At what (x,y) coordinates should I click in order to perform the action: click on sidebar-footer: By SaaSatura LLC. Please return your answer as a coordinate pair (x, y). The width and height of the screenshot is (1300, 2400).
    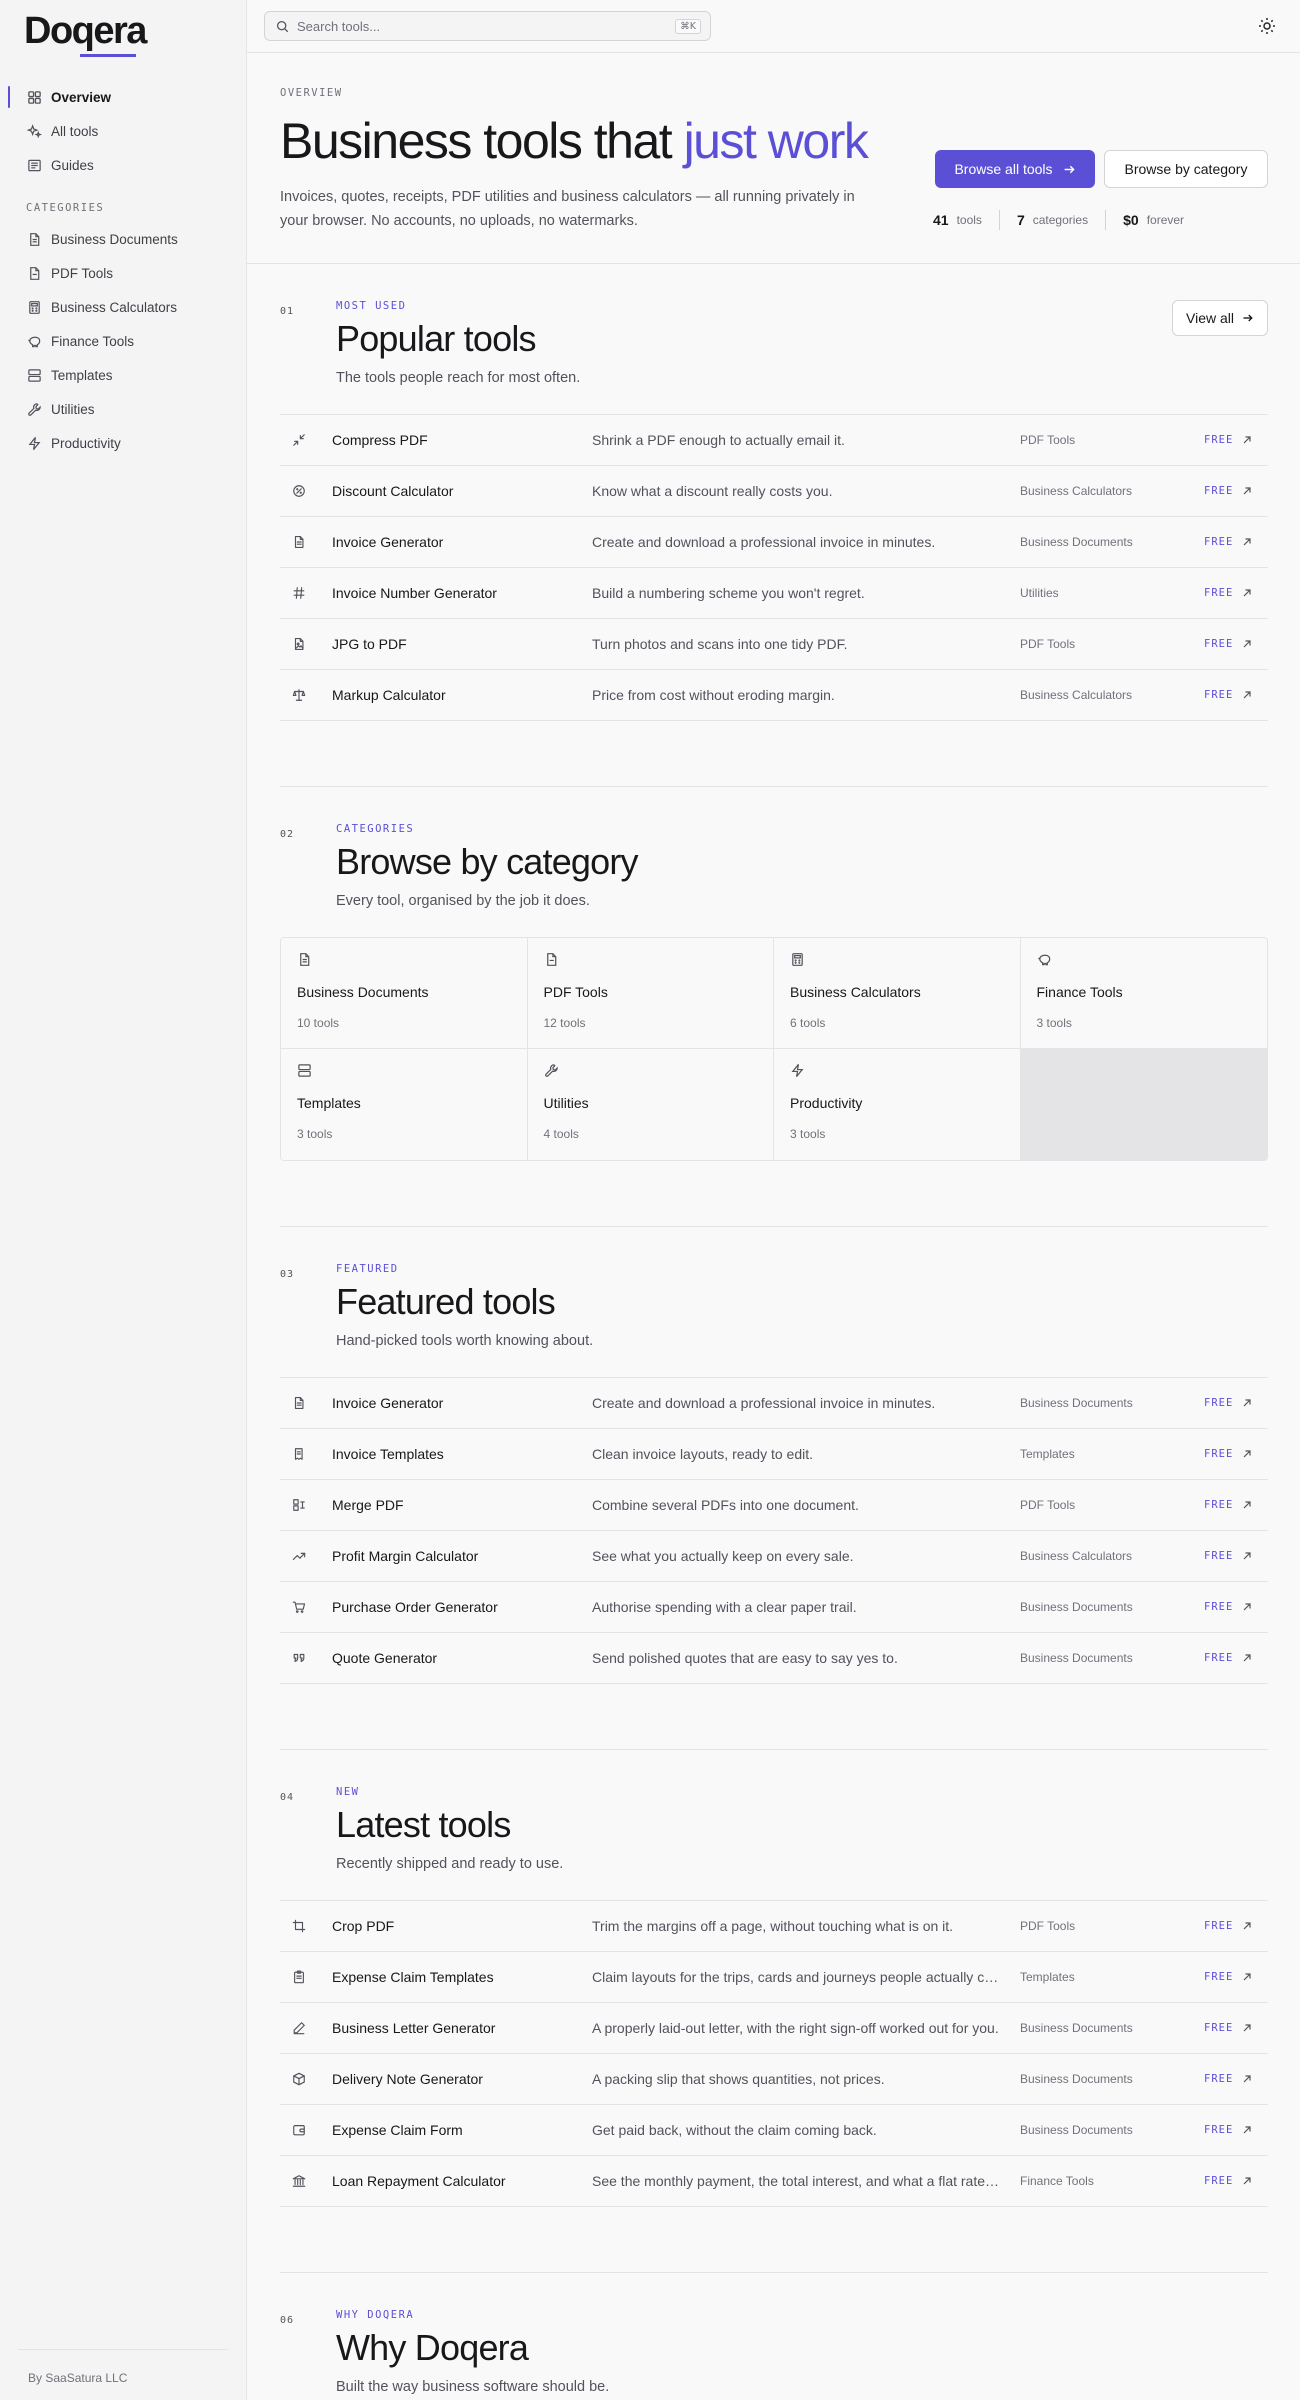
    Looking at the image, I should click on (123, 2374).